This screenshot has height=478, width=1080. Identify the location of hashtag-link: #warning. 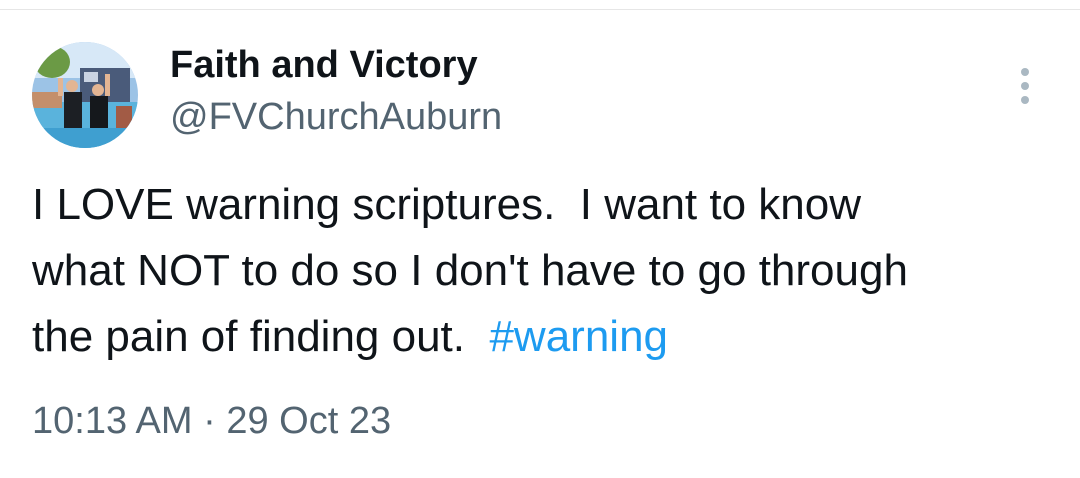
(578, 336).